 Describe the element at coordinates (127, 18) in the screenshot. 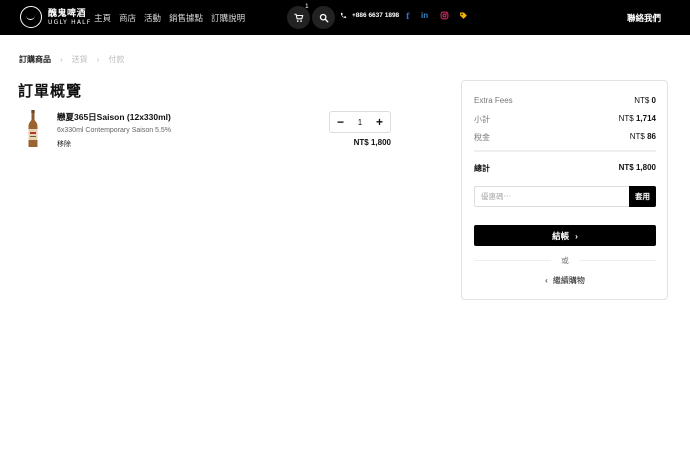

I see `nav-shop: 商店` at that location.